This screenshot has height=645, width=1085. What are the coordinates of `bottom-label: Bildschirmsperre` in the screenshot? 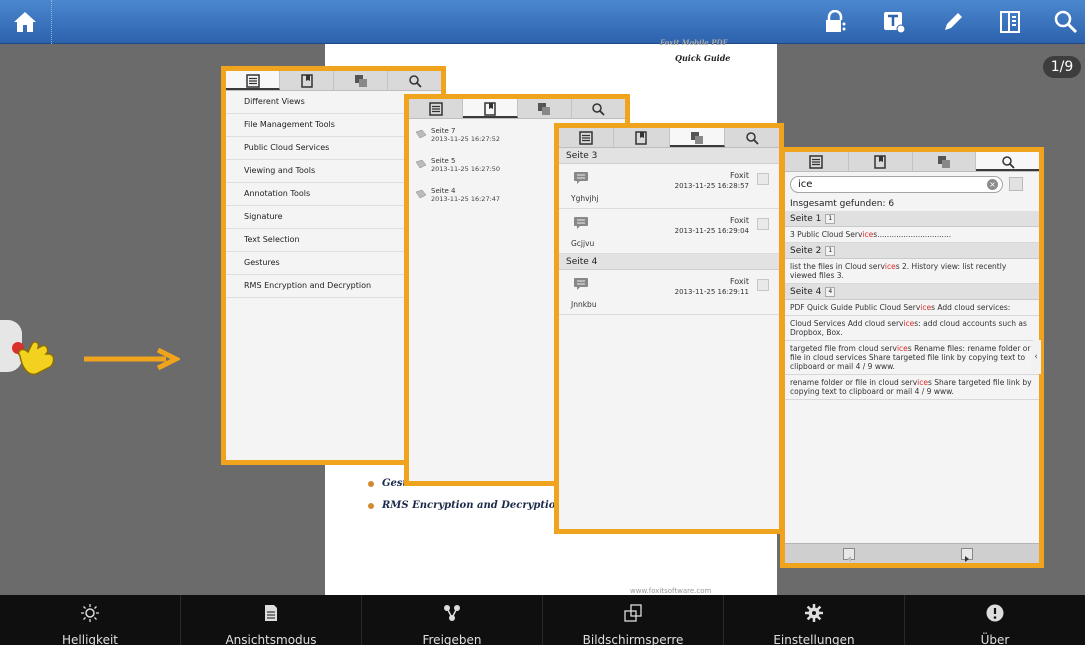 It's located at (633, 639).